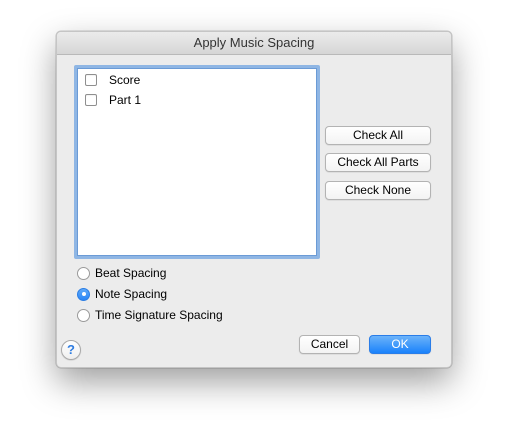  I want to click on note-spacing-option: Note Spacing, so click(122, 294).